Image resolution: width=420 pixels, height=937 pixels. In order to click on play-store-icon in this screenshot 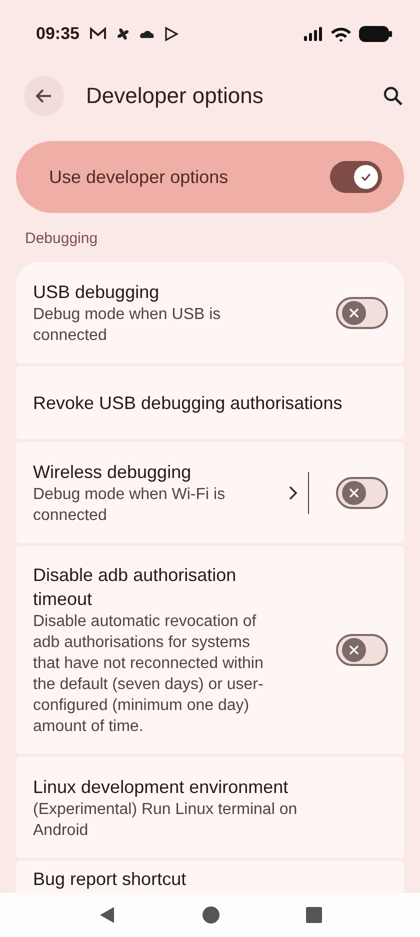, I will do `click(171, 34)`.